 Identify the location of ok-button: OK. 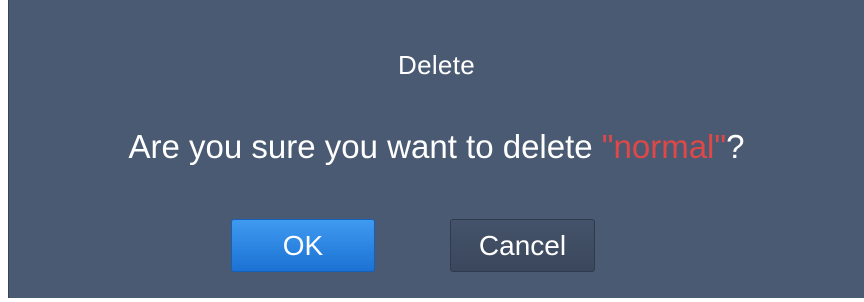
(303, 245).